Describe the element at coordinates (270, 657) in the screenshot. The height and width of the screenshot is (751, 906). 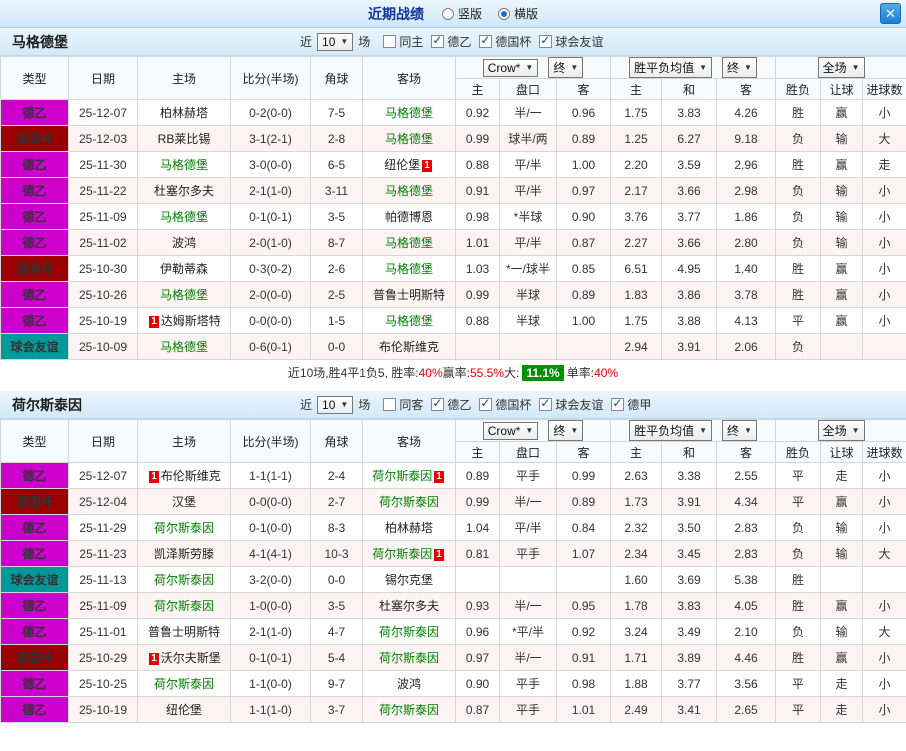
I see `score-cell: 0-1(0-1)` at that location.